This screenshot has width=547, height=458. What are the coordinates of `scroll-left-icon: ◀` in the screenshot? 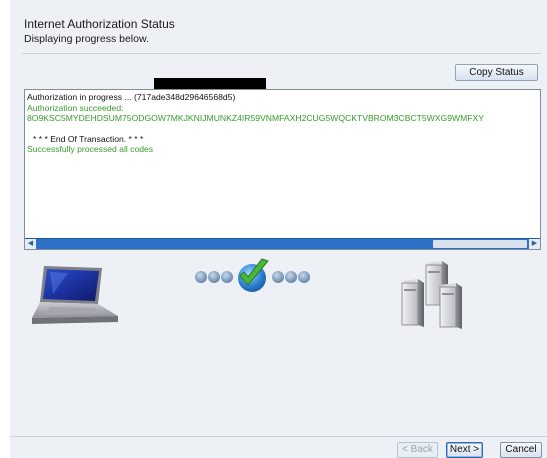 It's located at (30, 244).